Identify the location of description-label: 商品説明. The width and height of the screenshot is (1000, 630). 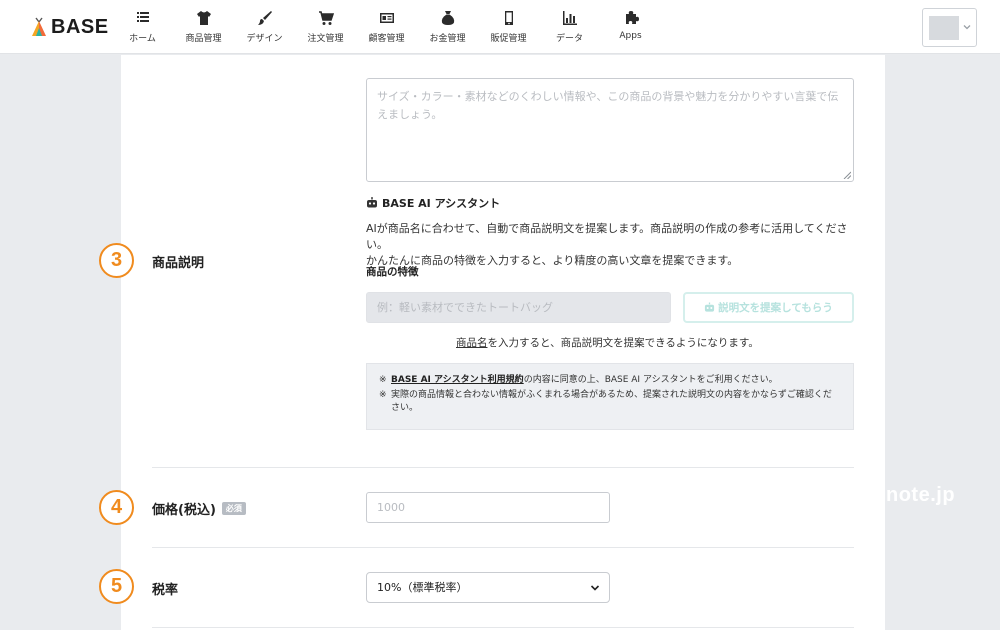
(178, 263).